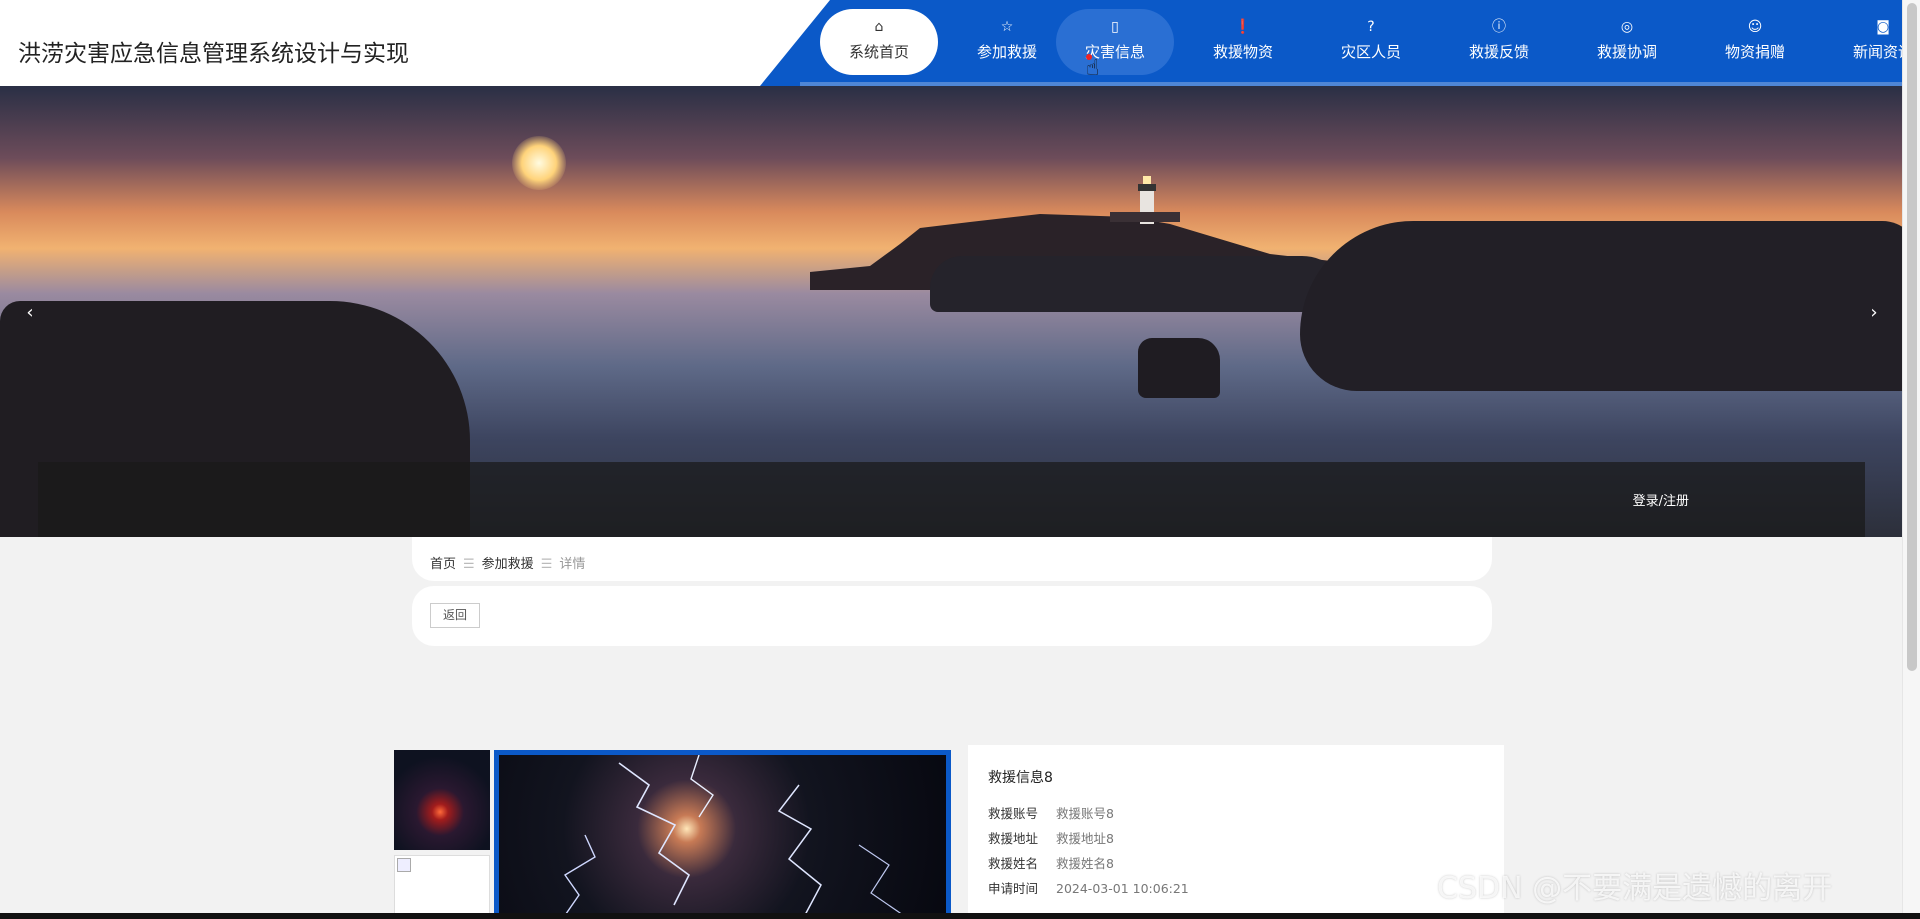 The height and width of the screenshot is (919, 1920). What do you see at coordinates (1626, 52) in the screenshot?
I see `nav-label: 救援协调` at bounding box center [1626, 52].